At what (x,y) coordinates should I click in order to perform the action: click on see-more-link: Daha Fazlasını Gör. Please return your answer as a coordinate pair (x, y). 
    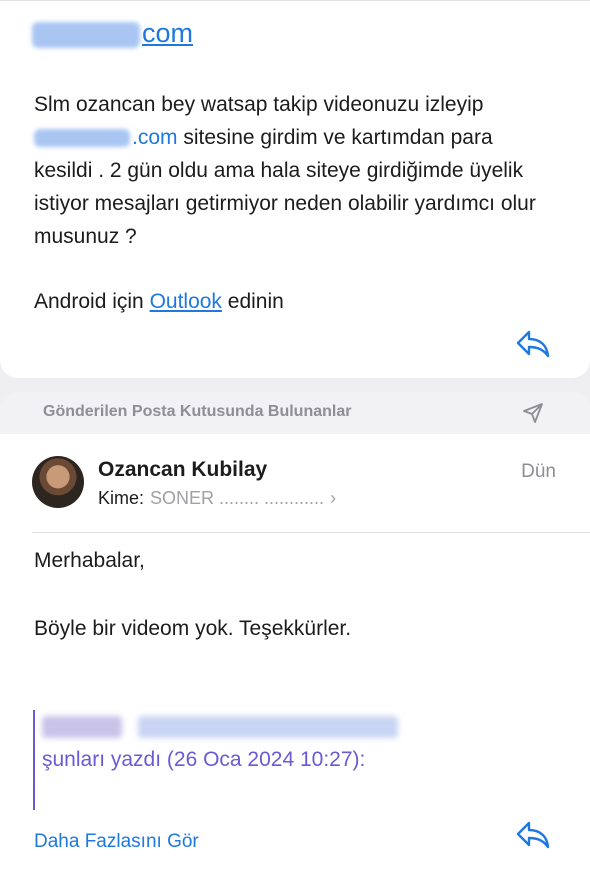
    Looking at the image, I should click on (116, 842).